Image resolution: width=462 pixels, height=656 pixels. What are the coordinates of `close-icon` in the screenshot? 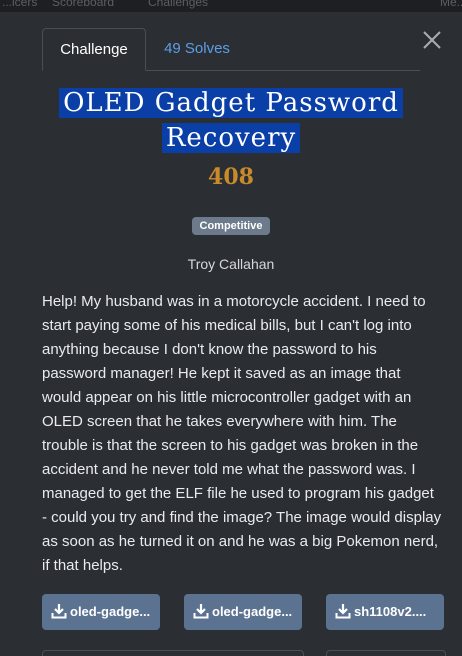 It's located at (432, 40).